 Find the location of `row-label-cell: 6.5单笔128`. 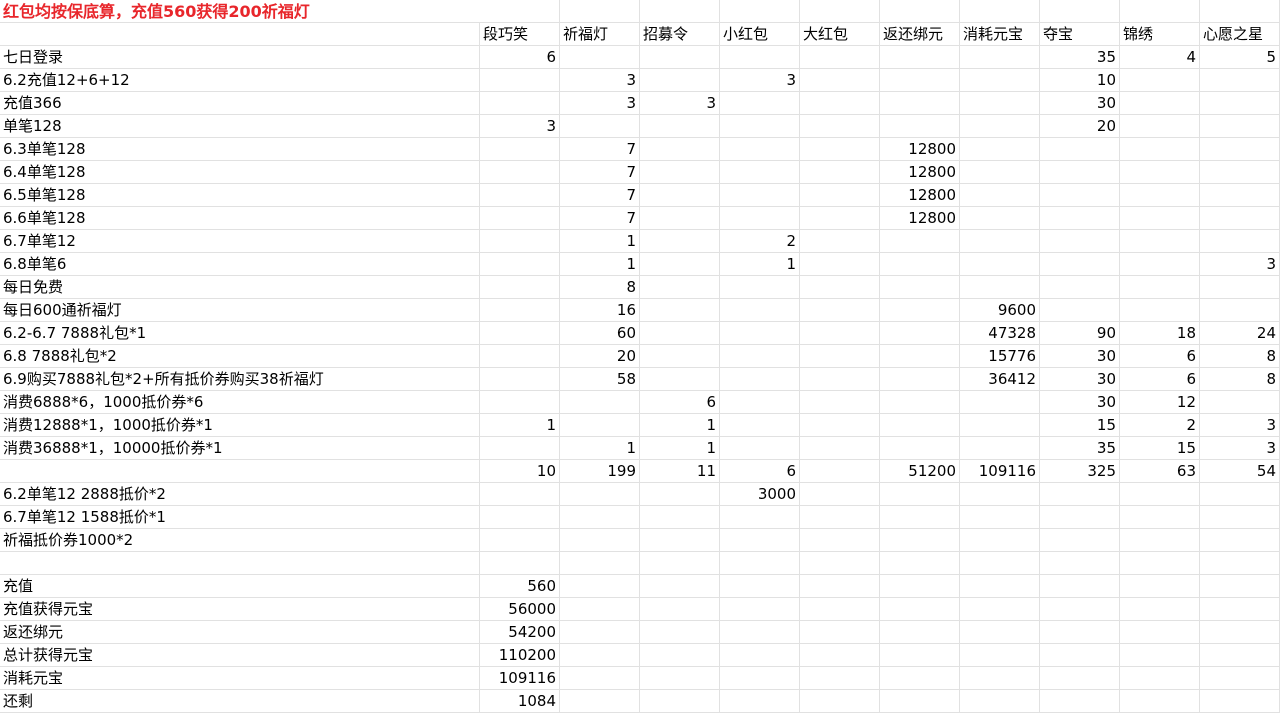

row-label-cell: 6.5单笔128 is located at coordinates (240, 195).